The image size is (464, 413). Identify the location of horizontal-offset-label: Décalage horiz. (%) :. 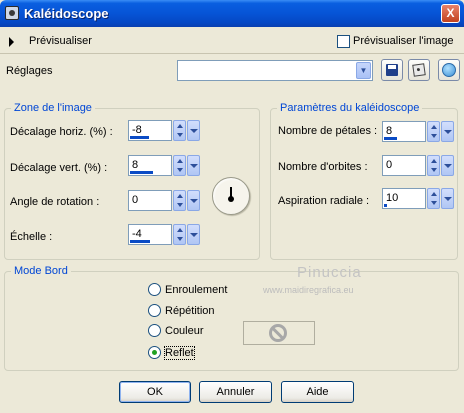
(61, 132).